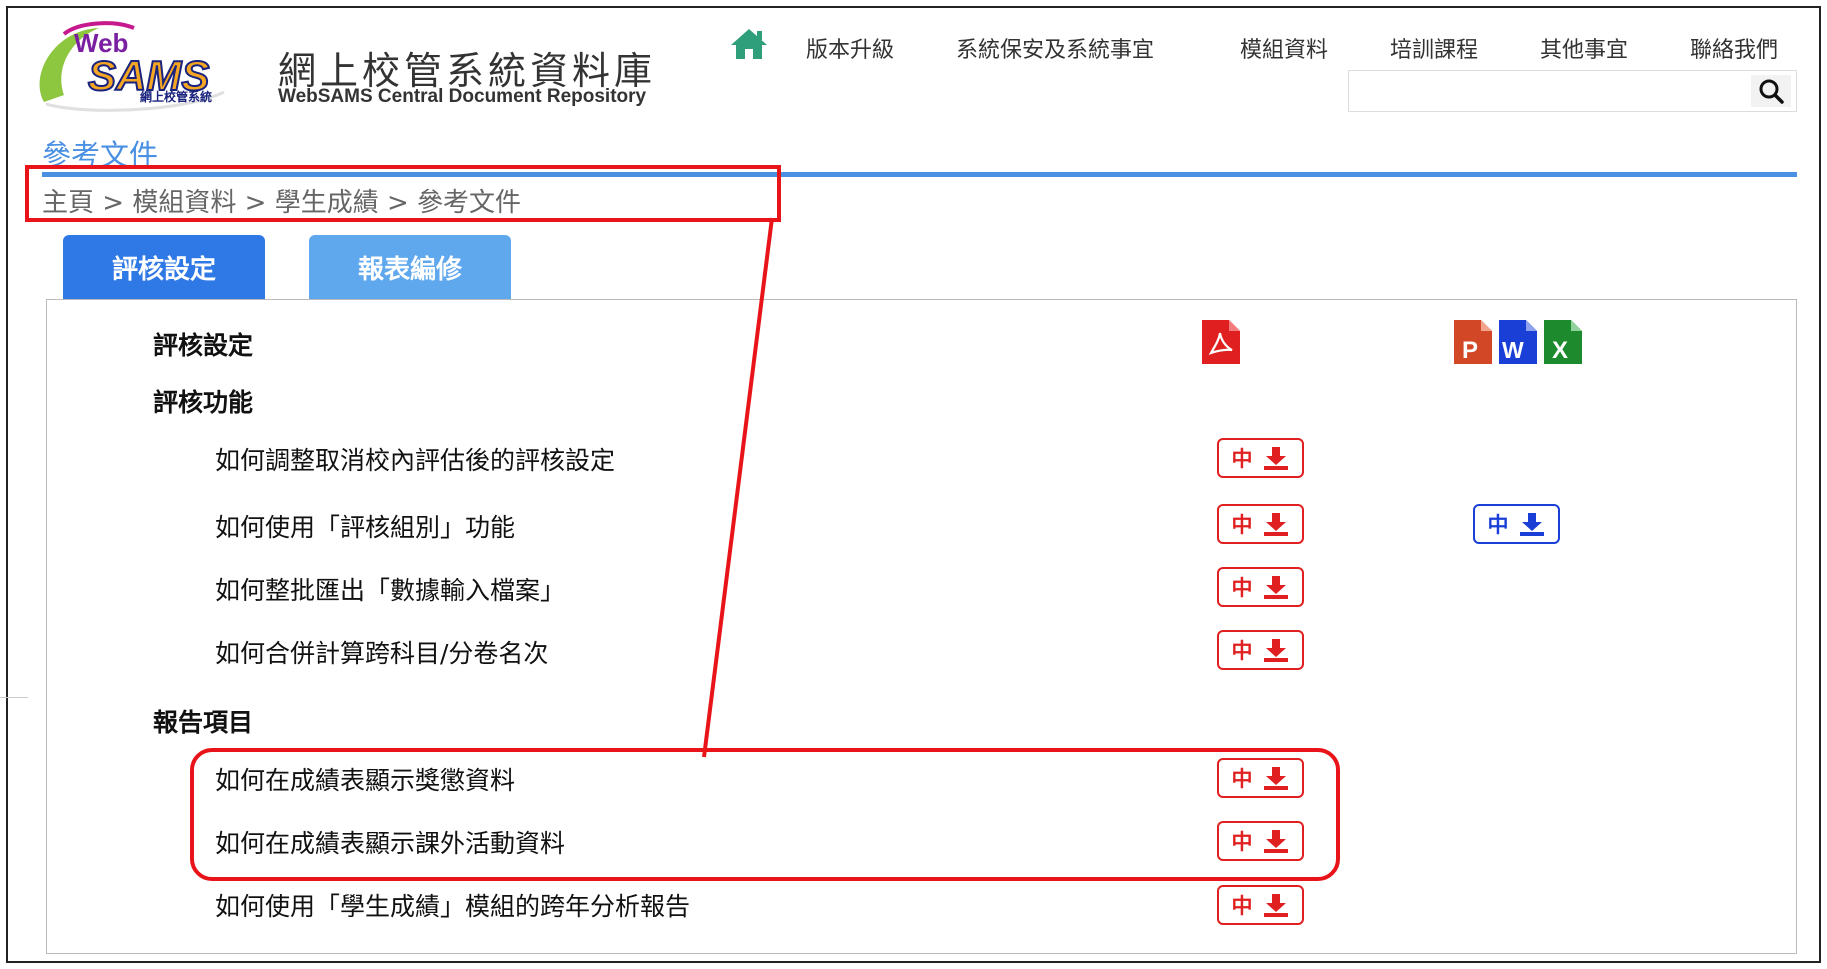  What do you see at coordinates (453, 906) in the screenshot?
I see `doc-title: 如何使用「學生成績」模組的跨年分析報告` at bounding box center [453, 906].